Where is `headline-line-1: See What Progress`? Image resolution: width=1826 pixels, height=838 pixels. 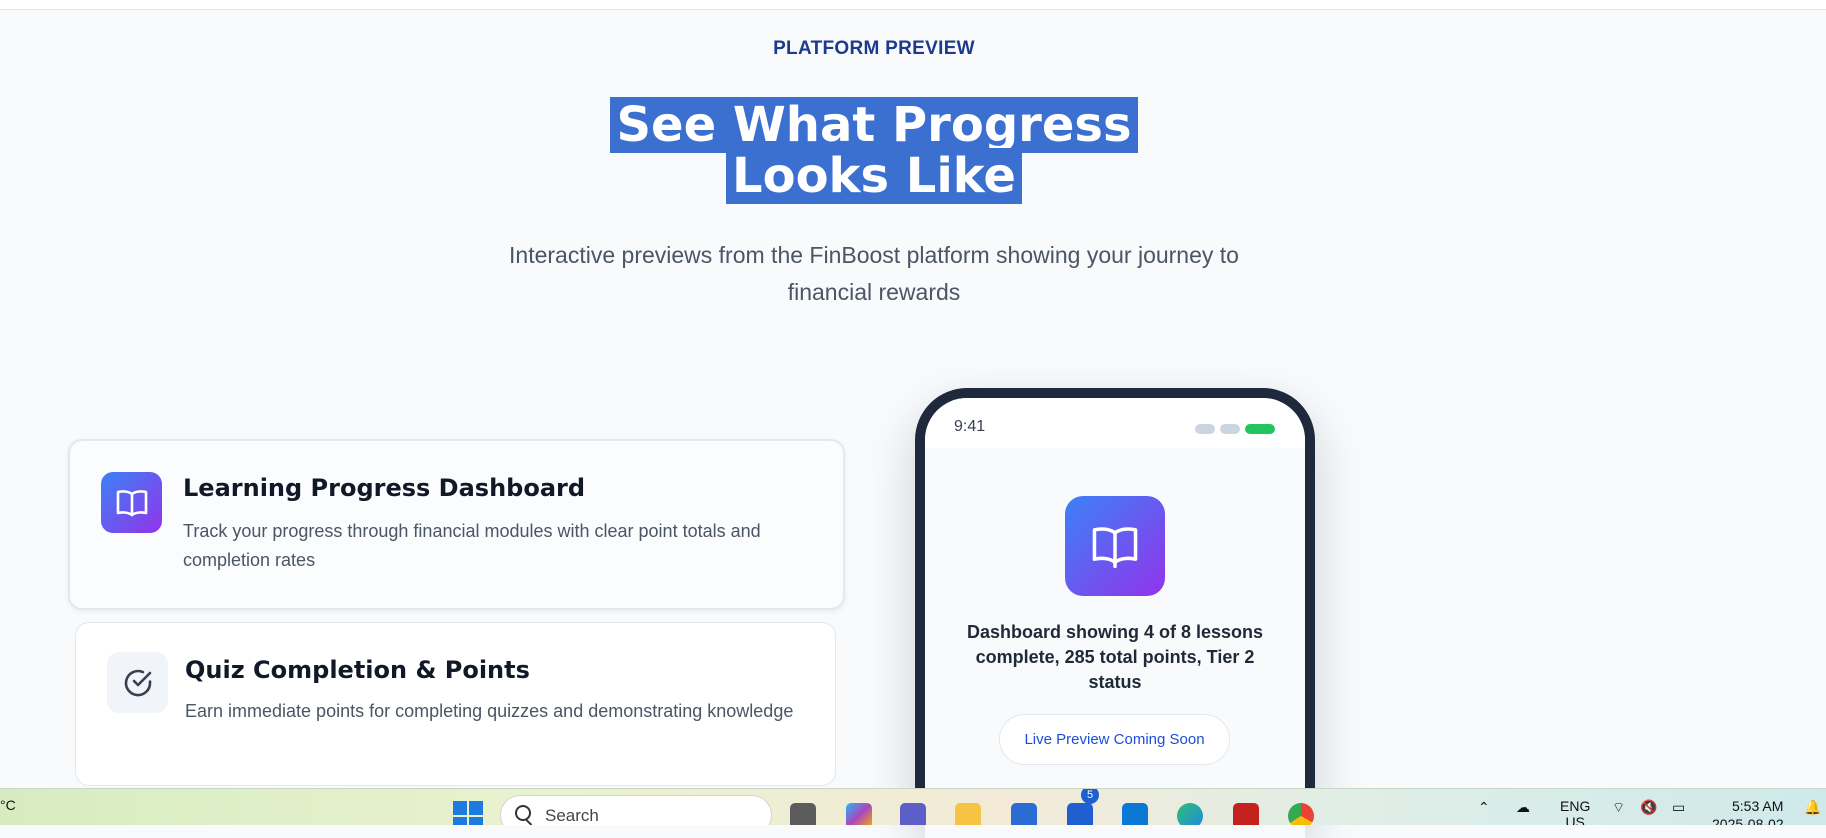 headline-line-1: See What Progress is located at coordinates (874, 125).